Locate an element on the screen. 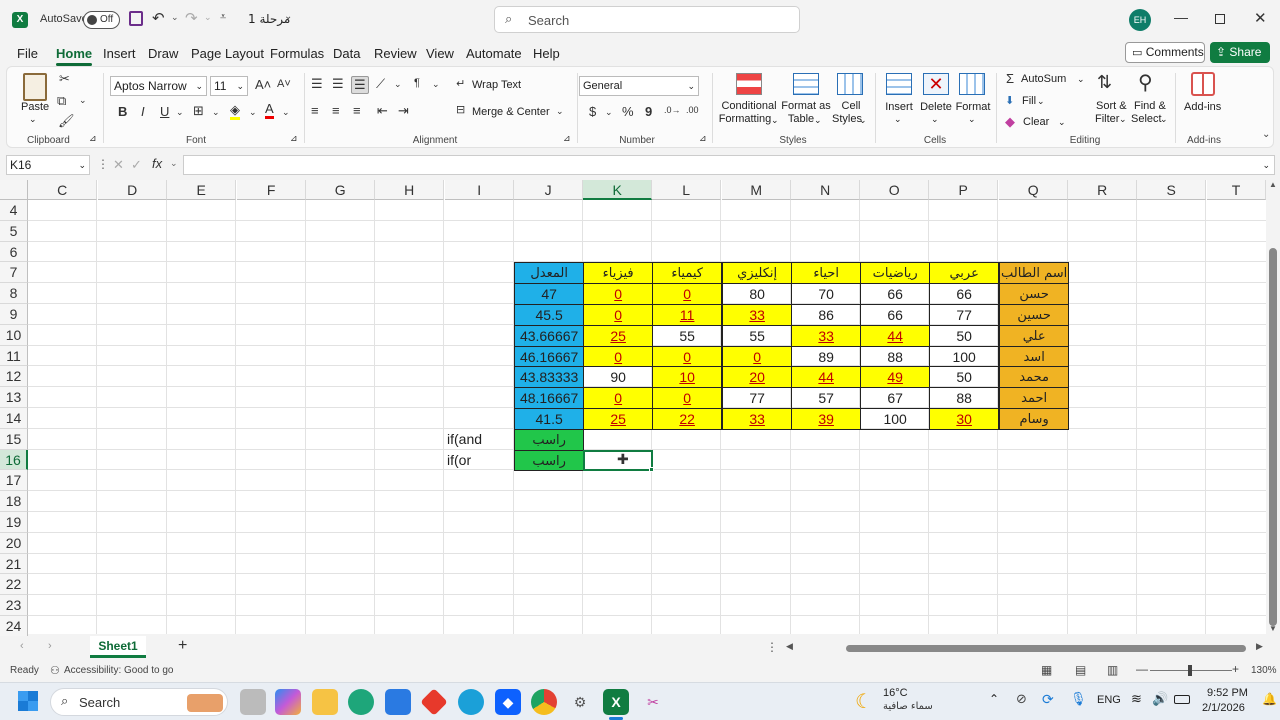  table-cell-o14: 100 is located at coordinates (895, 419).